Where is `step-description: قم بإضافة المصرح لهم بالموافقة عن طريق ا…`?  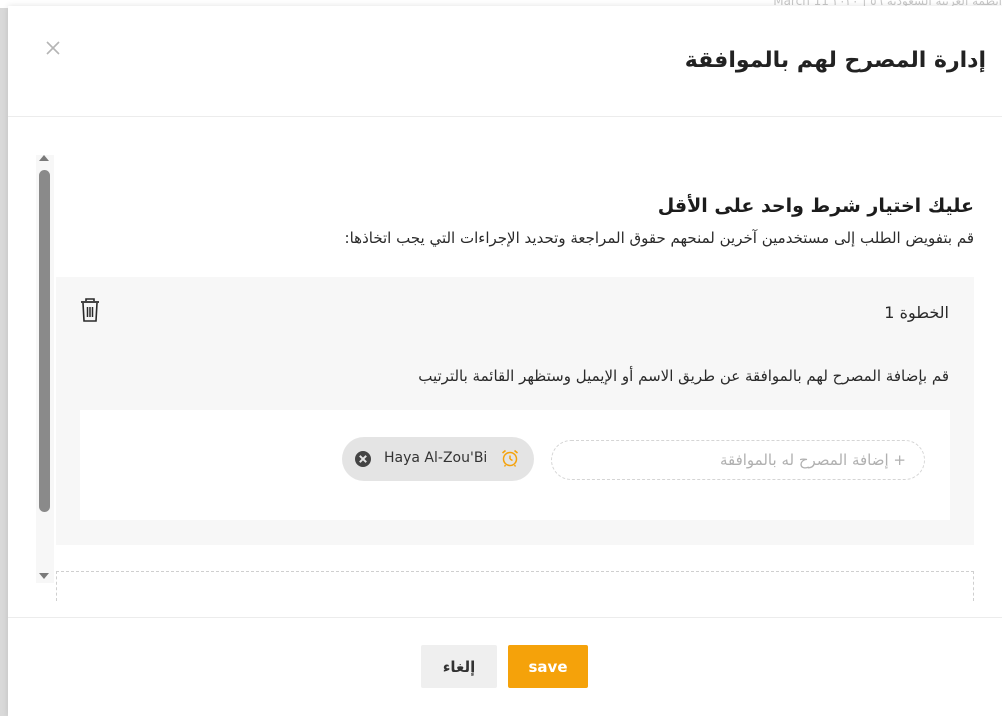 step-description: قم بإضافة المصرح لهم بالموافقة عن طريق ا… is located at coordinates (683, 376).